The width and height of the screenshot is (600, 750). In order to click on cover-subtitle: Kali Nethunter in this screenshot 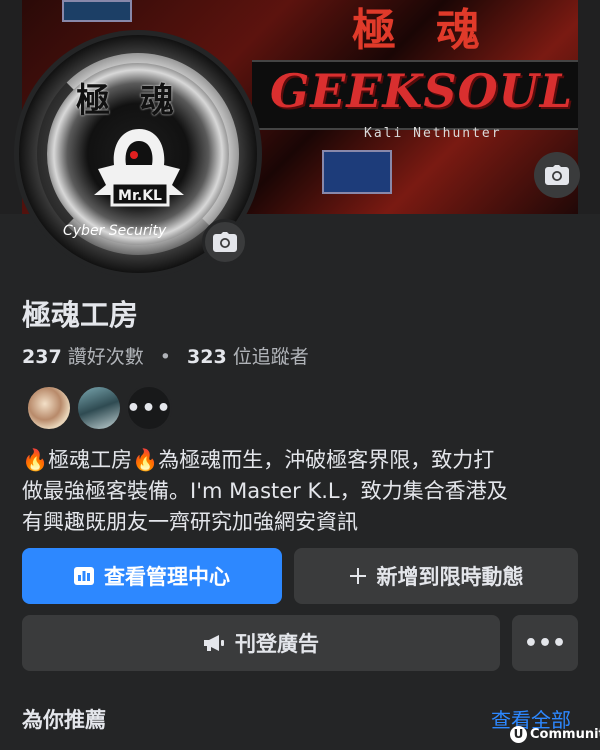, I will do `click(433, 133)`.